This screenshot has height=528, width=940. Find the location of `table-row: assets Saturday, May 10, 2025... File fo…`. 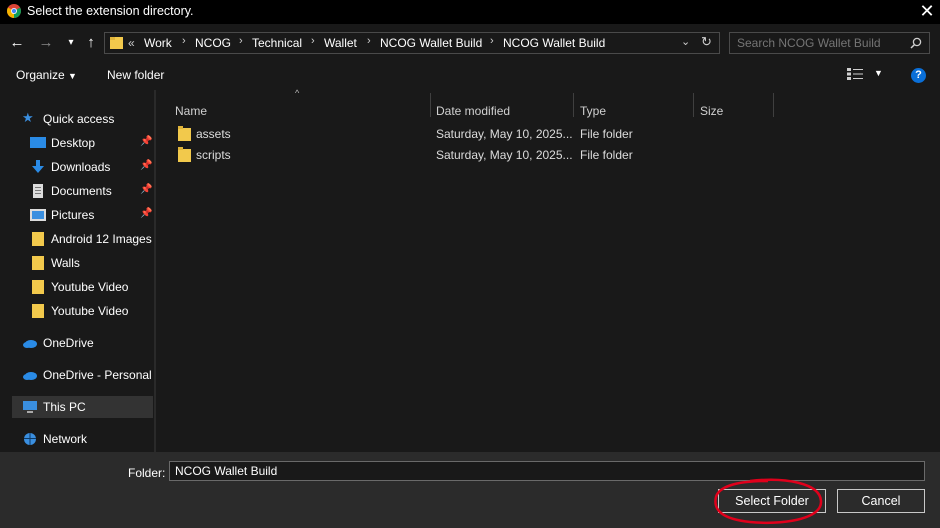

table-row: assets Saturday, May 10, 2025... File fo… is located at coordinates (474, 134).